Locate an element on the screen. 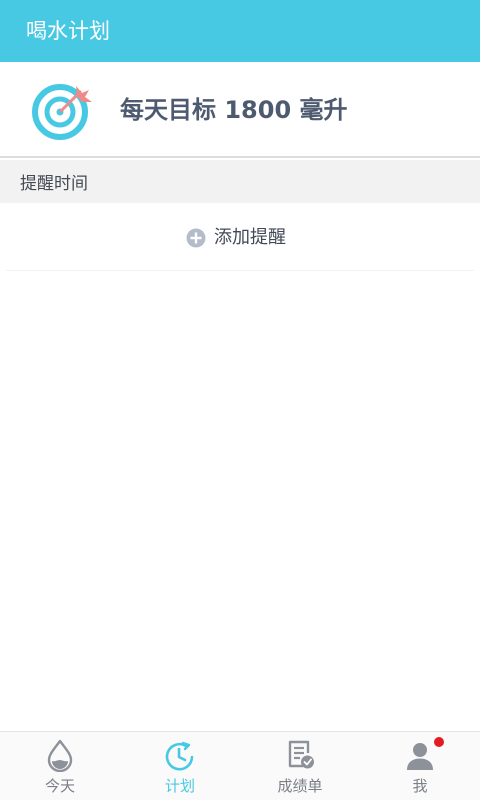 This screenshot has height=800, width=480. tab-me: 我 is located at coordinates (420, 766).